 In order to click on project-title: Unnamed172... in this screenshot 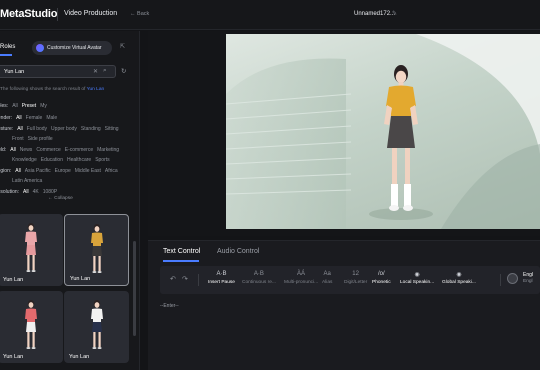, I will do `click(374, 14)`.